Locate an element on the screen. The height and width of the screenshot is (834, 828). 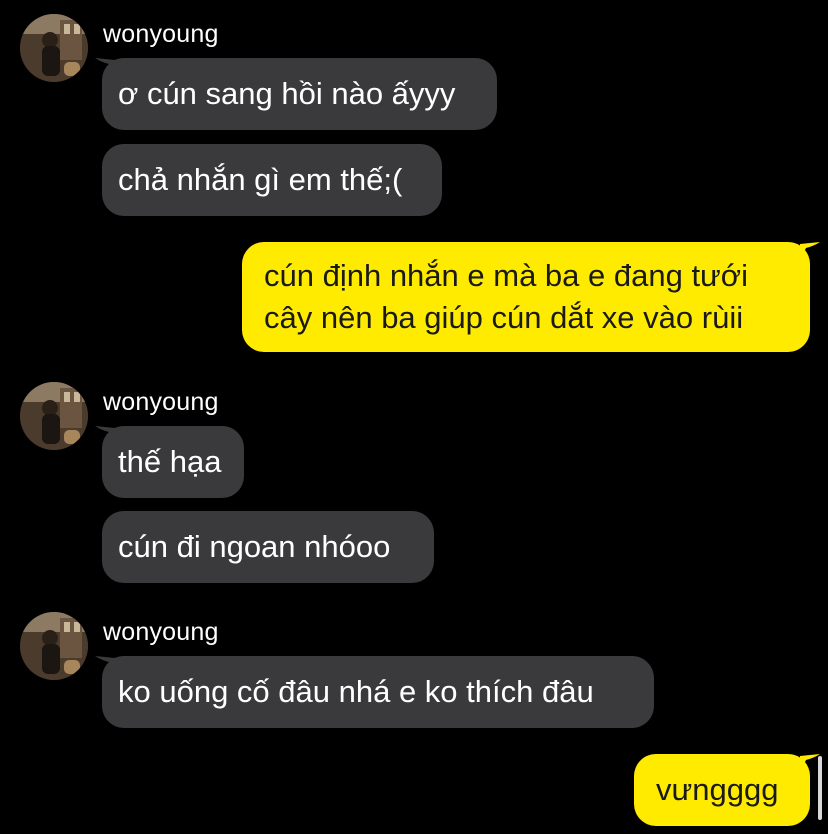
message-bubble-incoming: chả nhắn gì em thế;( is located at coordinates (272, 180).